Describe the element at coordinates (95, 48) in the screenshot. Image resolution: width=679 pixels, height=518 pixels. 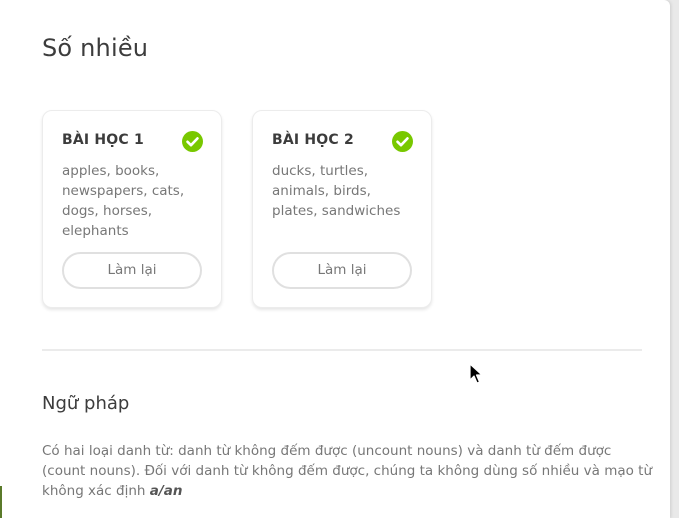
I see `page-title: Số nhiều` at that location.